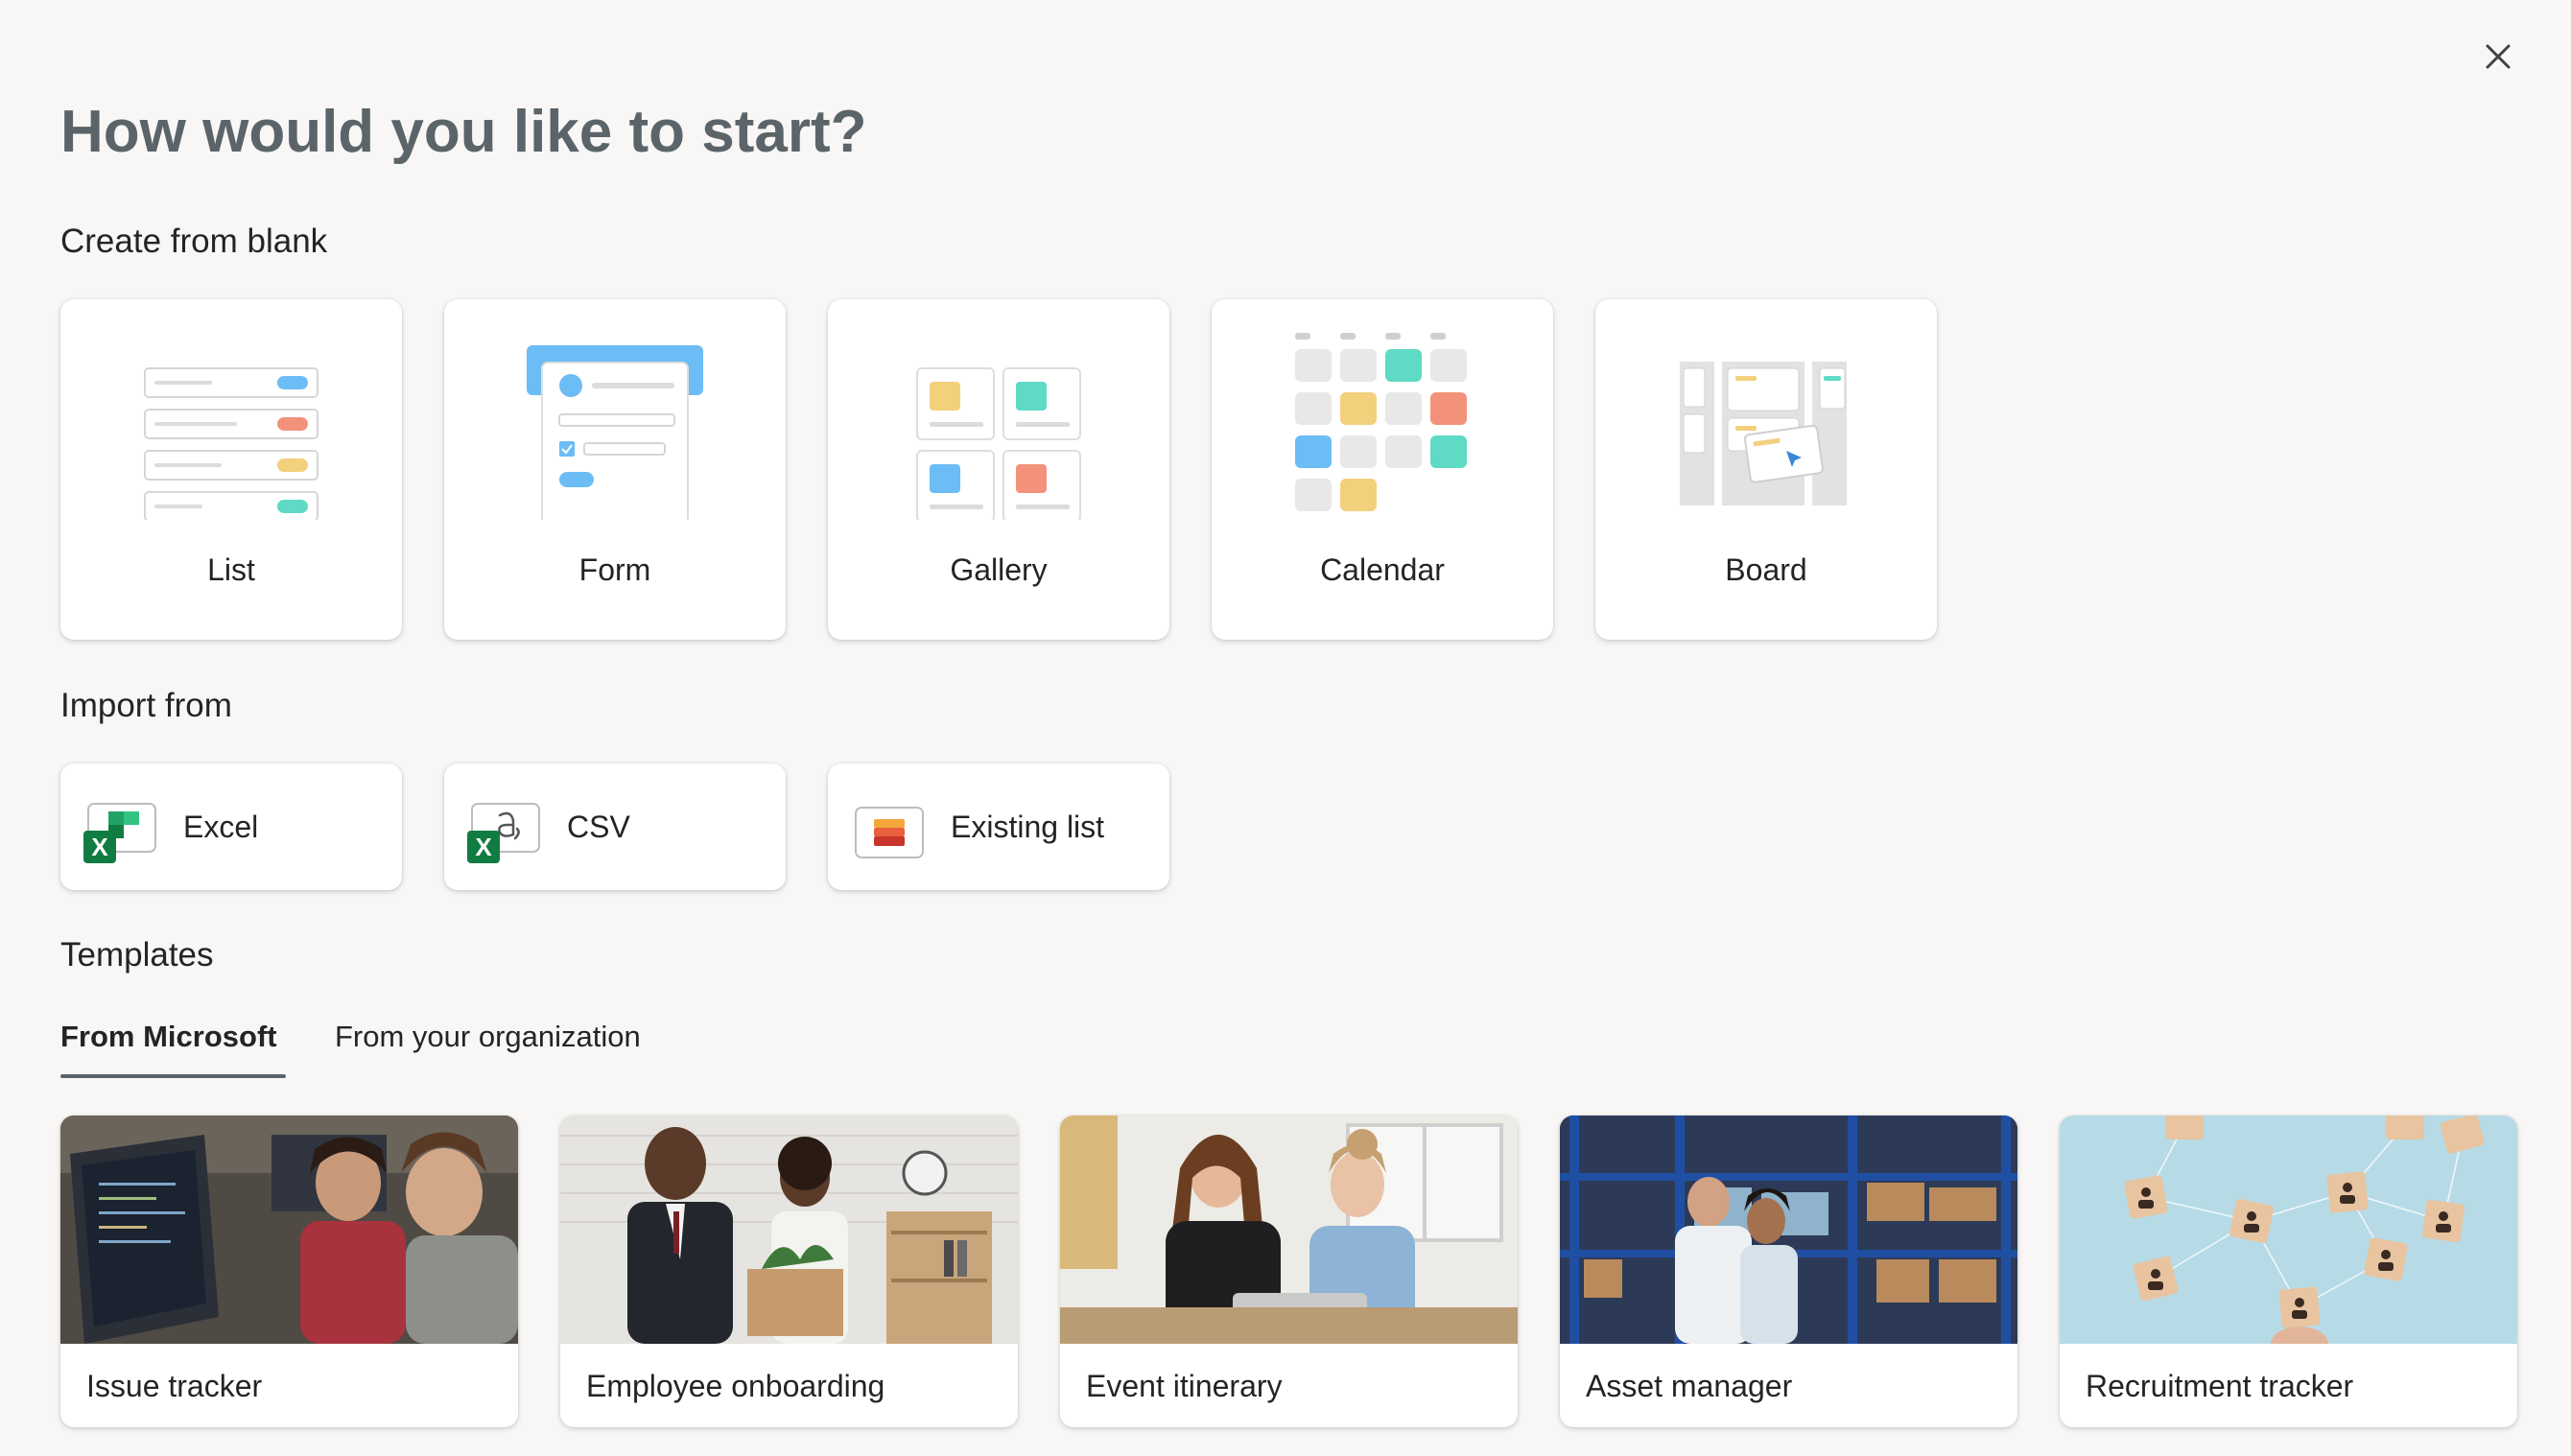 The height and width of the screenshot is (1456, 2571). I want to click on create-from-blank-heading: Create from blank, so click(194, 242).